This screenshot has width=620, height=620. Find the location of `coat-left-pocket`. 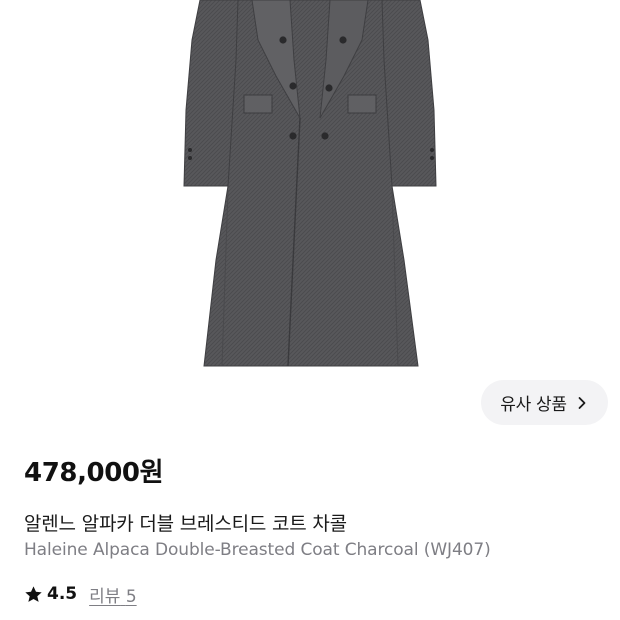

coat-left-pocket is located at coordinates (258, 104).